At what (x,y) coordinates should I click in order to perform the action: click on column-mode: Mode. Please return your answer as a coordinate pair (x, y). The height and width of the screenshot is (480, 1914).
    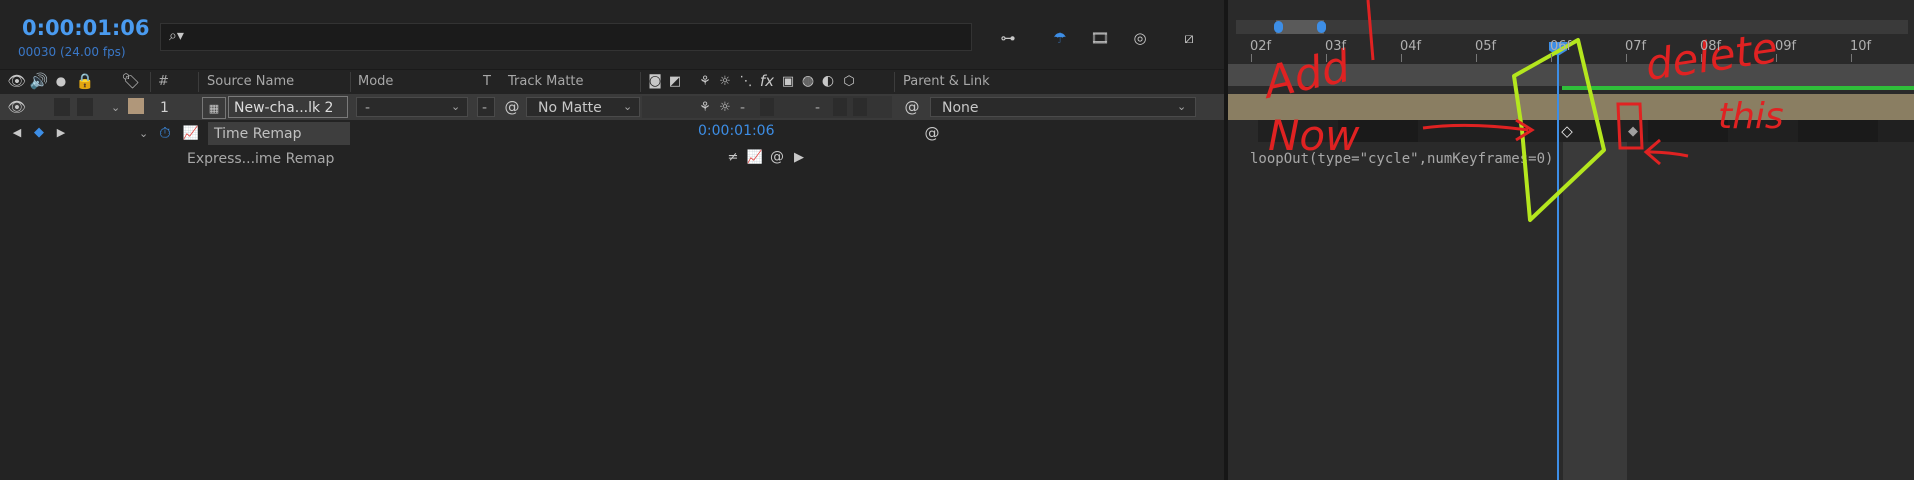
    Looking at the image, I should click on (376, 81).